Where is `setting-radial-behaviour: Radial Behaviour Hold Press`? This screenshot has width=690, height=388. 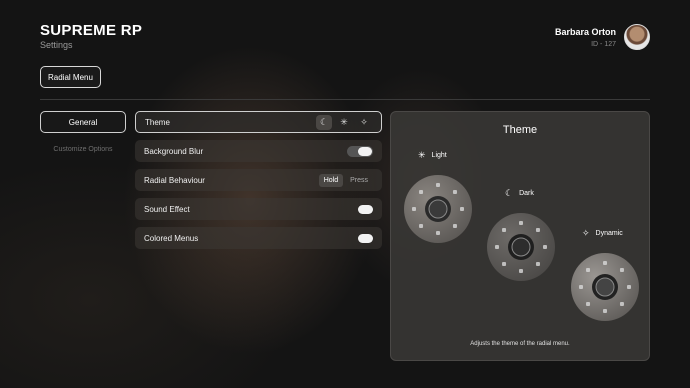
setting-radial-behaviour: Radial Behaviour Hold Press is located at coordinates (258, 180).